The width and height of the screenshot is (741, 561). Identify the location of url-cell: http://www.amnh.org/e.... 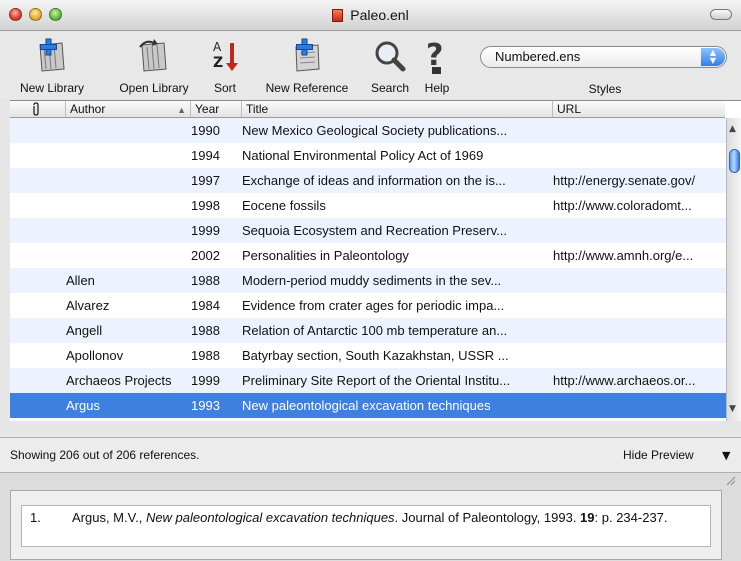
(623, 255).